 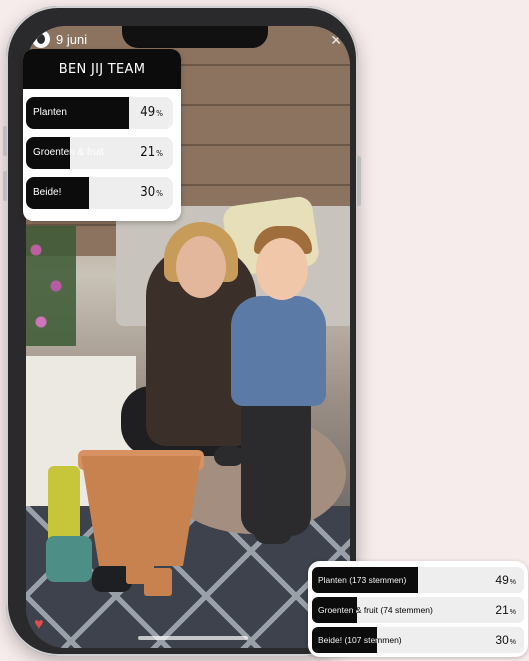 I want to click on home-indicator, so click(x=193, y=638).